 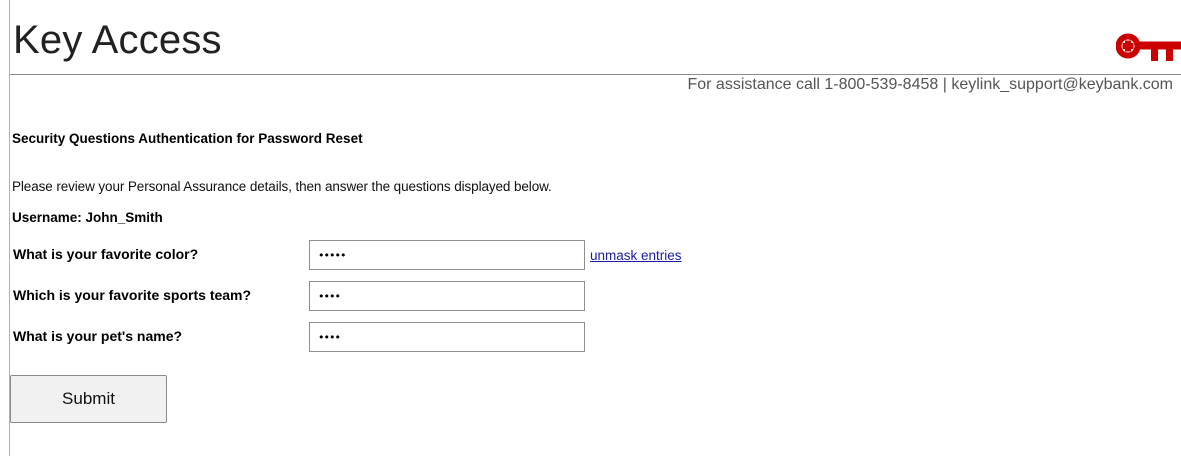 I want to click on app-title: Key Access, so click(x=117, y=40).